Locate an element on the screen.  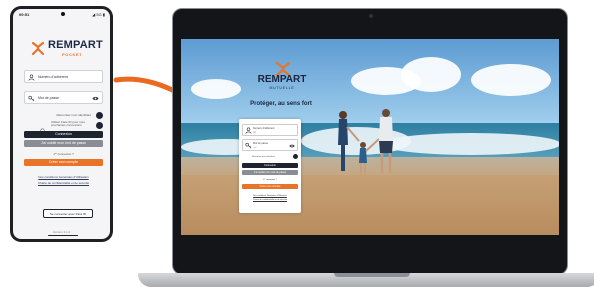
status-bar: 09:51 ◢ 5G ▮ is located at coordinates (61, 15).